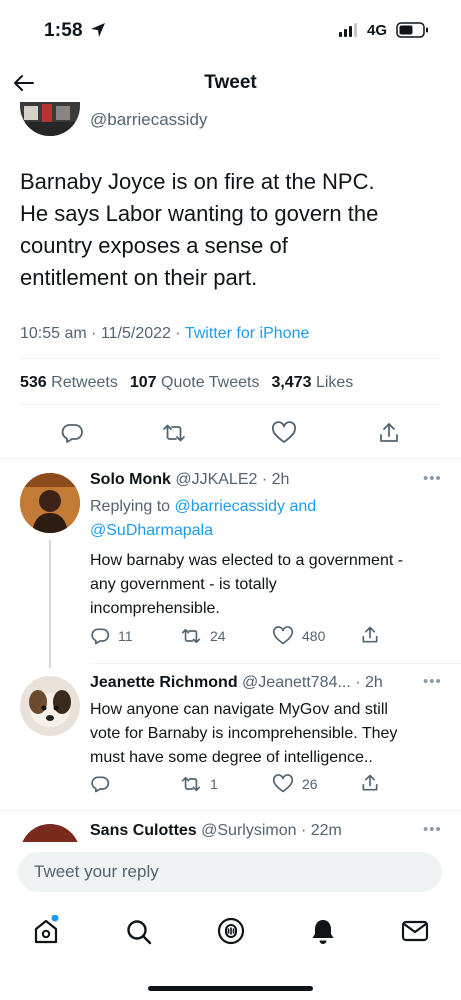 Image resolution: width=461 pixels, height=1000 pixels. I want to click on reply-action-retweet: 1, so click(199, 784).